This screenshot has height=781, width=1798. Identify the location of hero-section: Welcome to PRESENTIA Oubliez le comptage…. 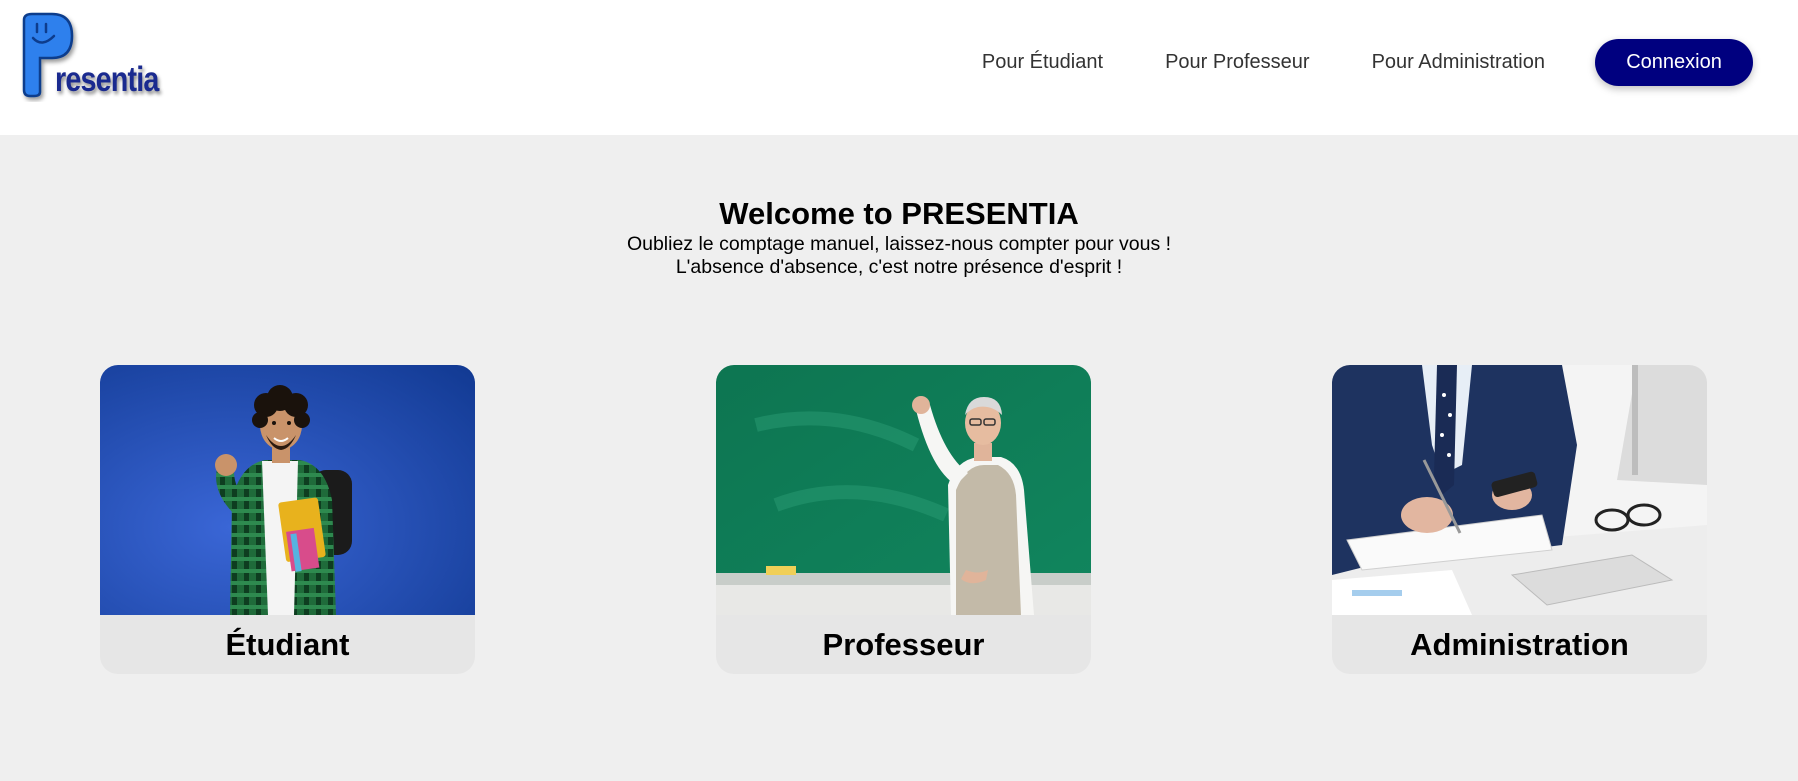
(899, 237).